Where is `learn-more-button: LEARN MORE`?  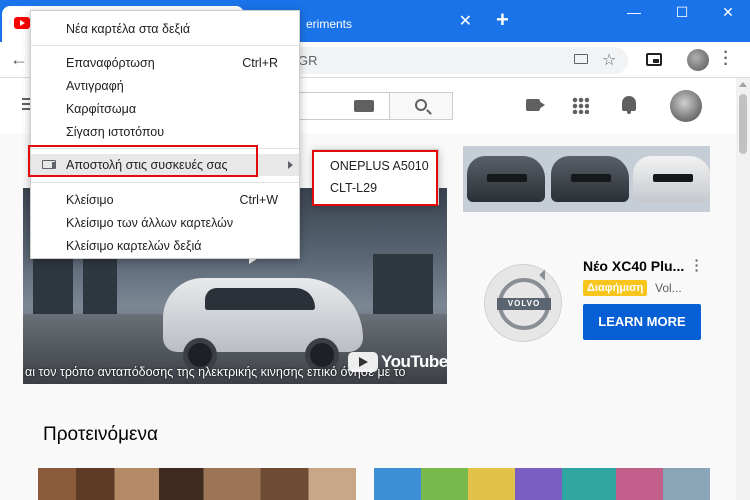
learn-more-button: LEARN MORE is located at coordinates (642, 322).